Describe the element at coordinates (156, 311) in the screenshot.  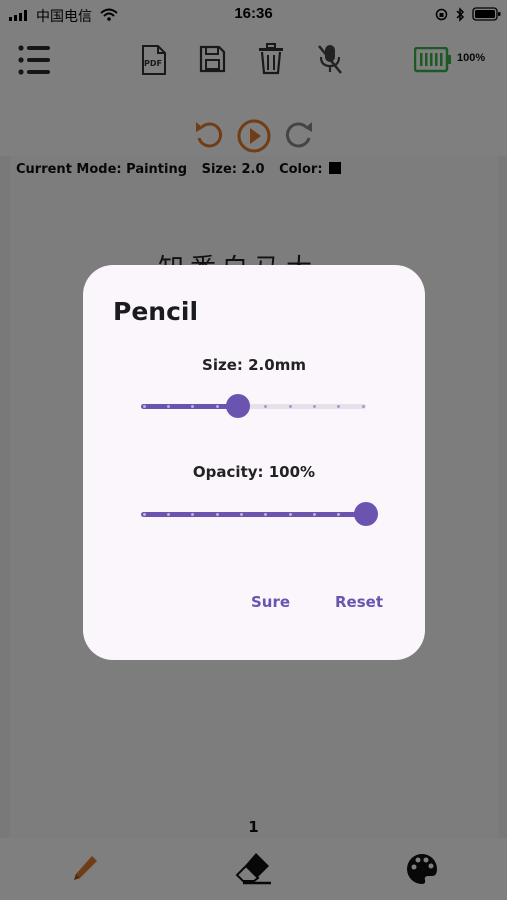
I see `dialog-title: Pencil` at that location.